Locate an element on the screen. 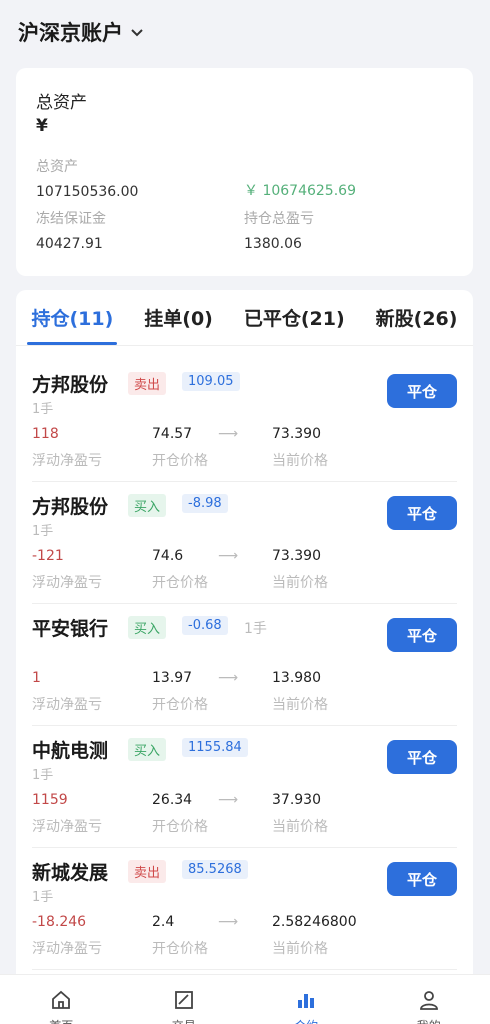 The height and width of the screenshot is (1024, 490). floating-pl-value: -18.246 is located at coordinates (59, 922).